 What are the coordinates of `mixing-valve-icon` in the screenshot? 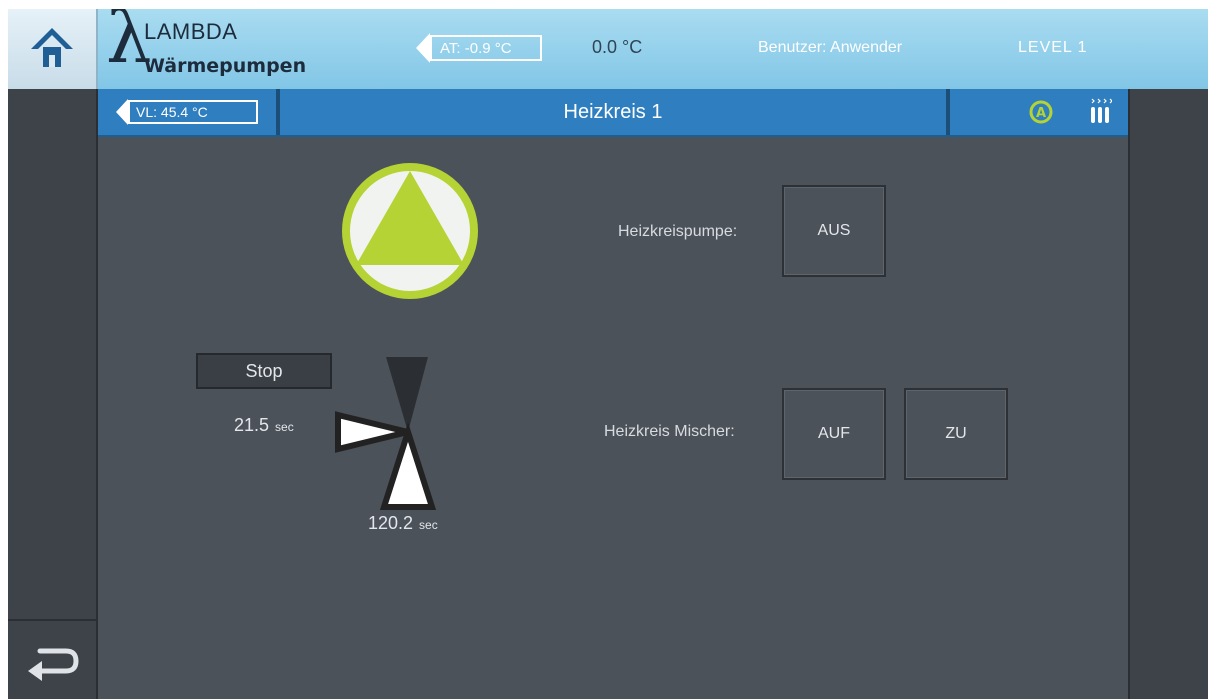 It's located at (388, 432).